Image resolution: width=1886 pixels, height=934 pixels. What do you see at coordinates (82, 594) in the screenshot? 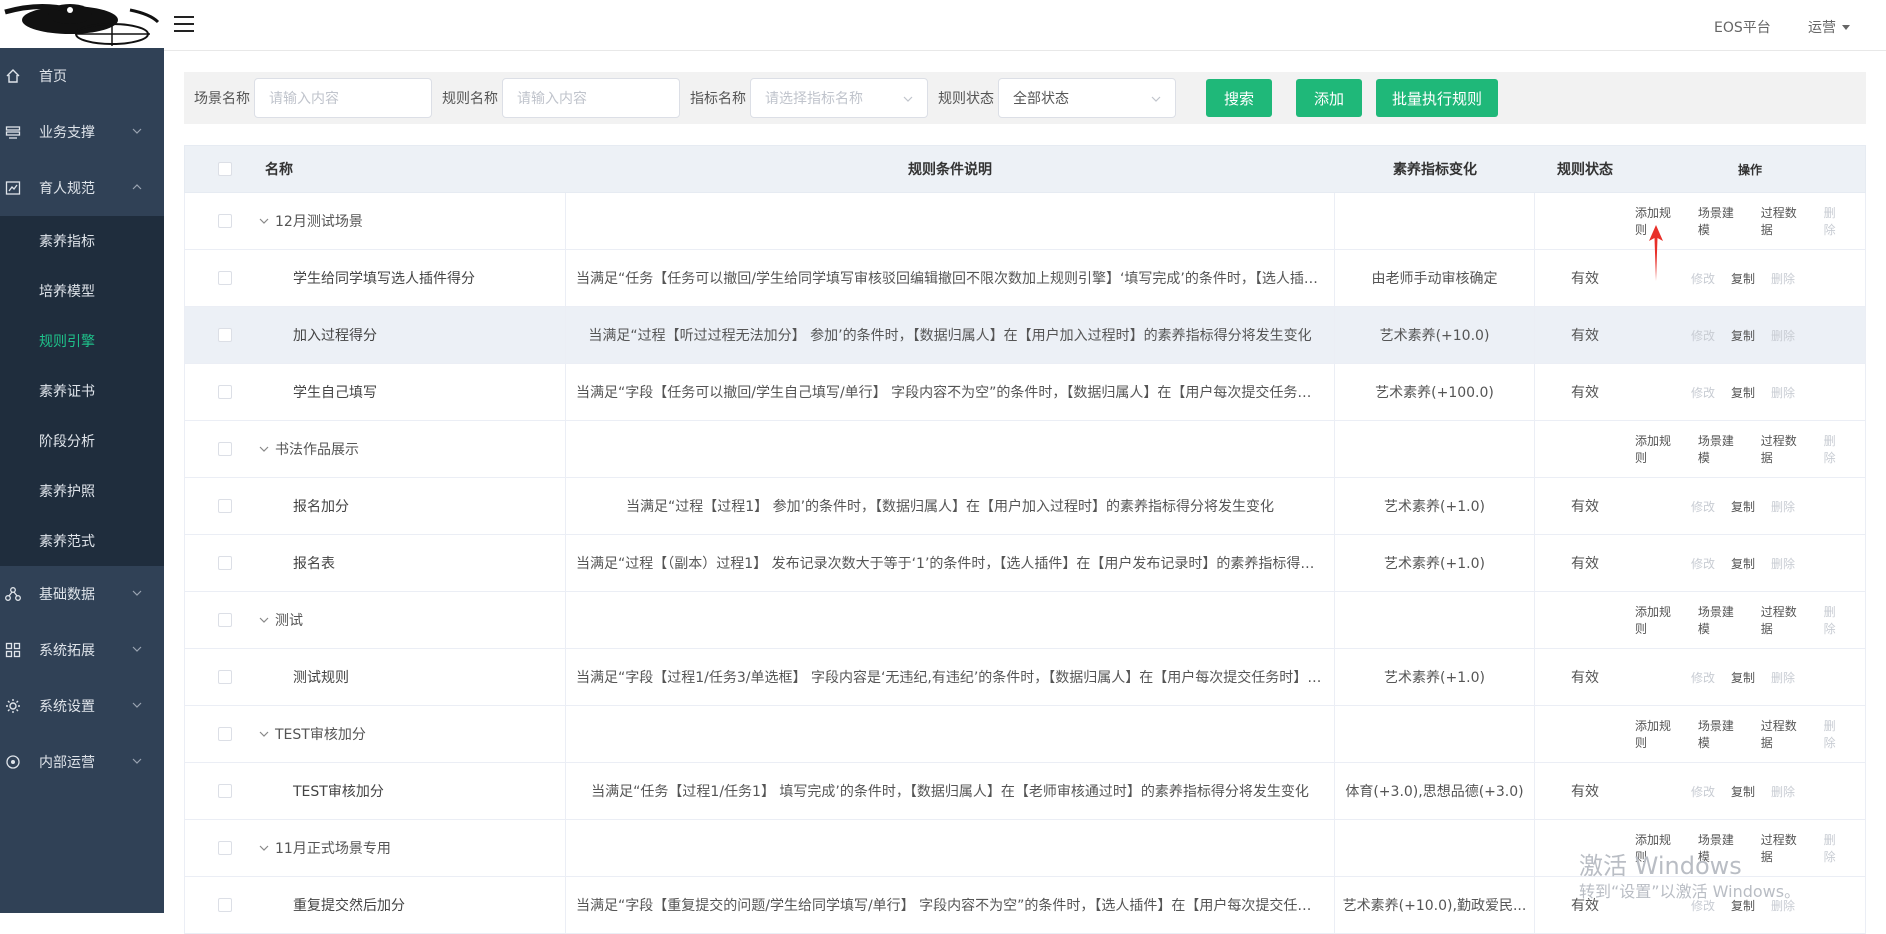
I see `menu-basic-data: 基础数据` at bounding box center [82, 594].